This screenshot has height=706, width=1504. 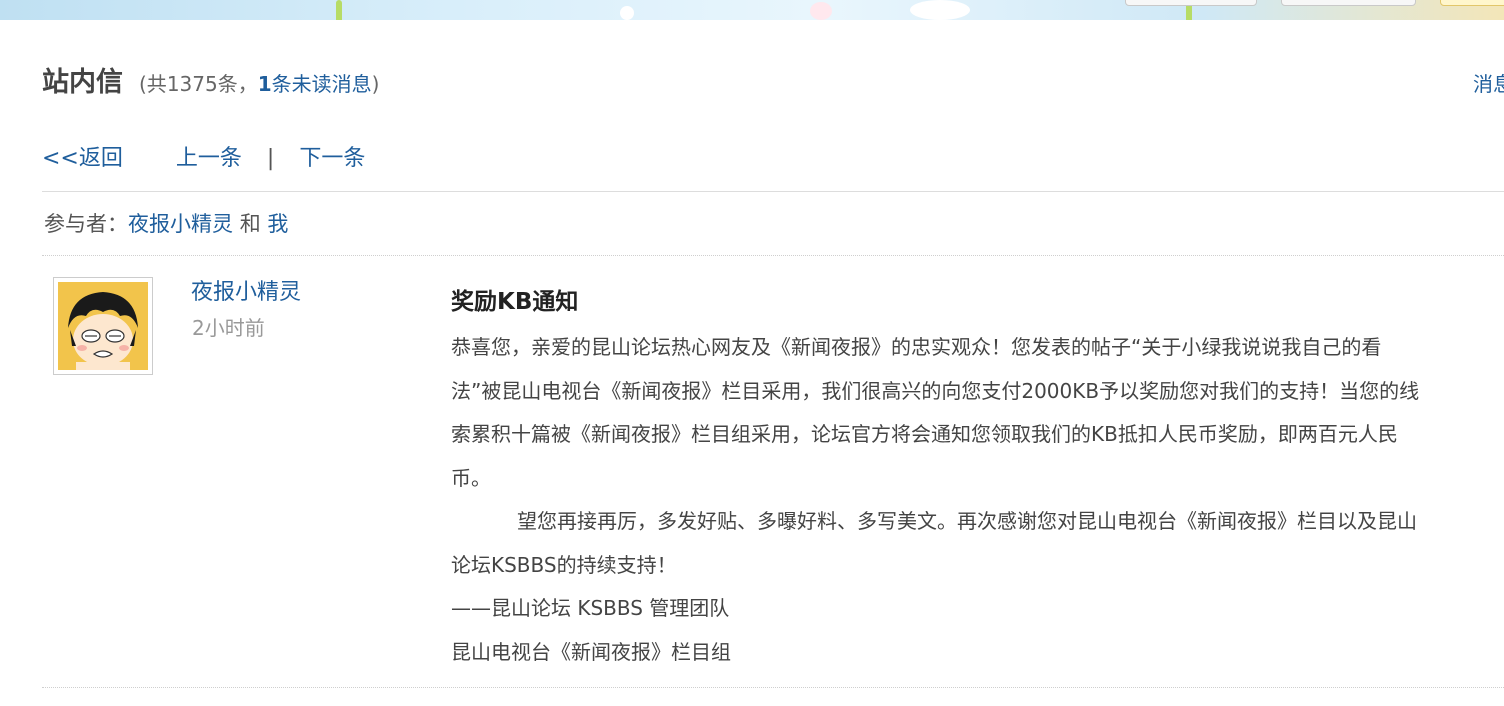 I want to click on next-link: 下一条, so click(x=332, y=158).